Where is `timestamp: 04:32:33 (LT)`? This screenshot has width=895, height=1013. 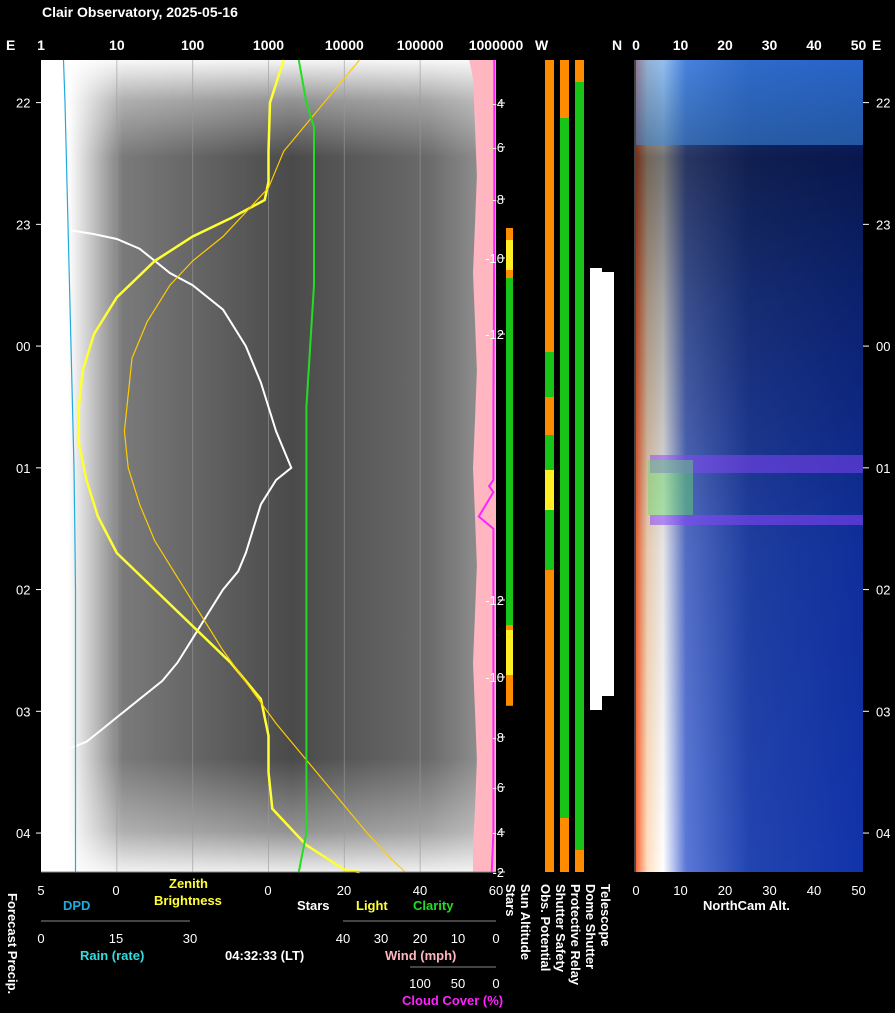 timestamp: 04:32:33 (LT) is located at coordinates (264, 955).